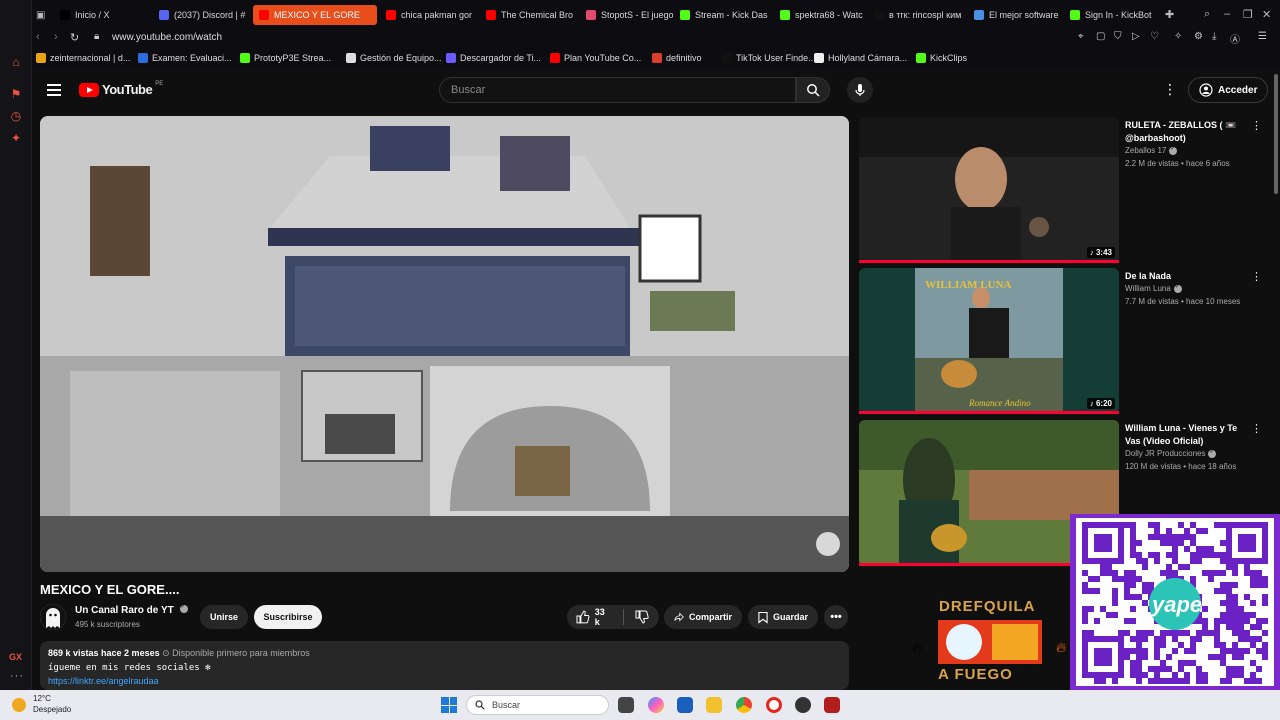  I want to click on youtube-header: YouTube PE Buscar ⋮ Acceder, so click(656, 90).